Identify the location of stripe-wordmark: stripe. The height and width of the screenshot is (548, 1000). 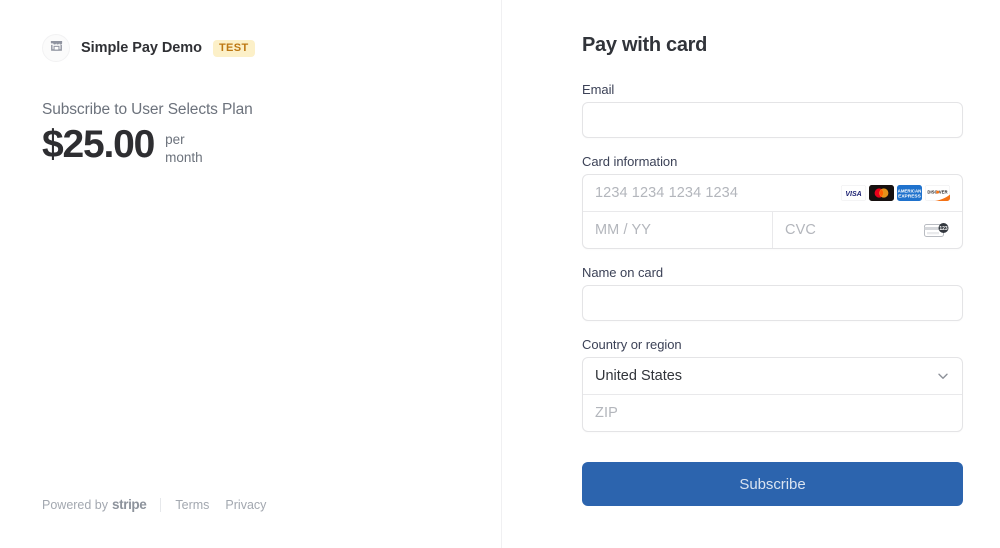
(129, 504).